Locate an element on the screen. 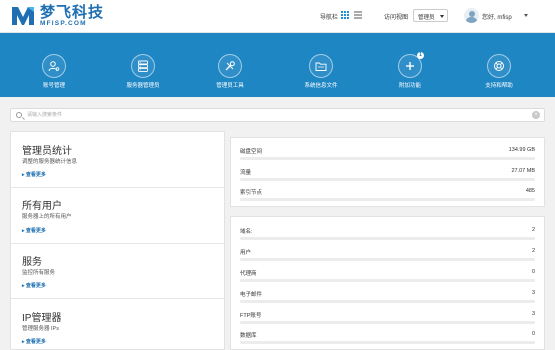 The image size is (555, 350). usage-card: 磁盘空间 134.99 GB 流量 27.07 MB 索引节点 485 is located at coordinates (387, 172).